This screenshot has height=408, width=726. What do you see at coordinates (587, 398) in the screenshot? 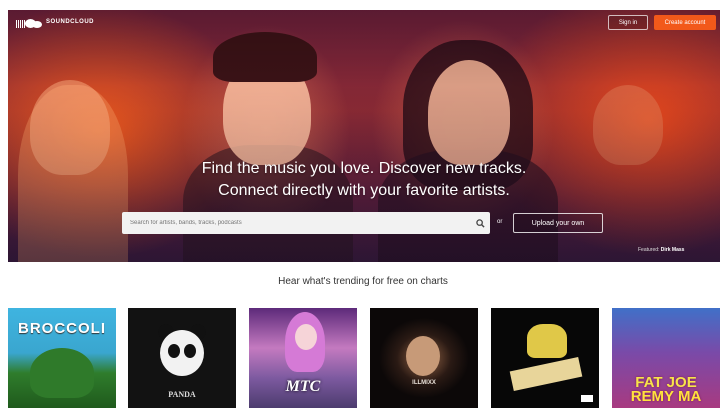
I see `advisory-badge` at bounding box center [587, 398].